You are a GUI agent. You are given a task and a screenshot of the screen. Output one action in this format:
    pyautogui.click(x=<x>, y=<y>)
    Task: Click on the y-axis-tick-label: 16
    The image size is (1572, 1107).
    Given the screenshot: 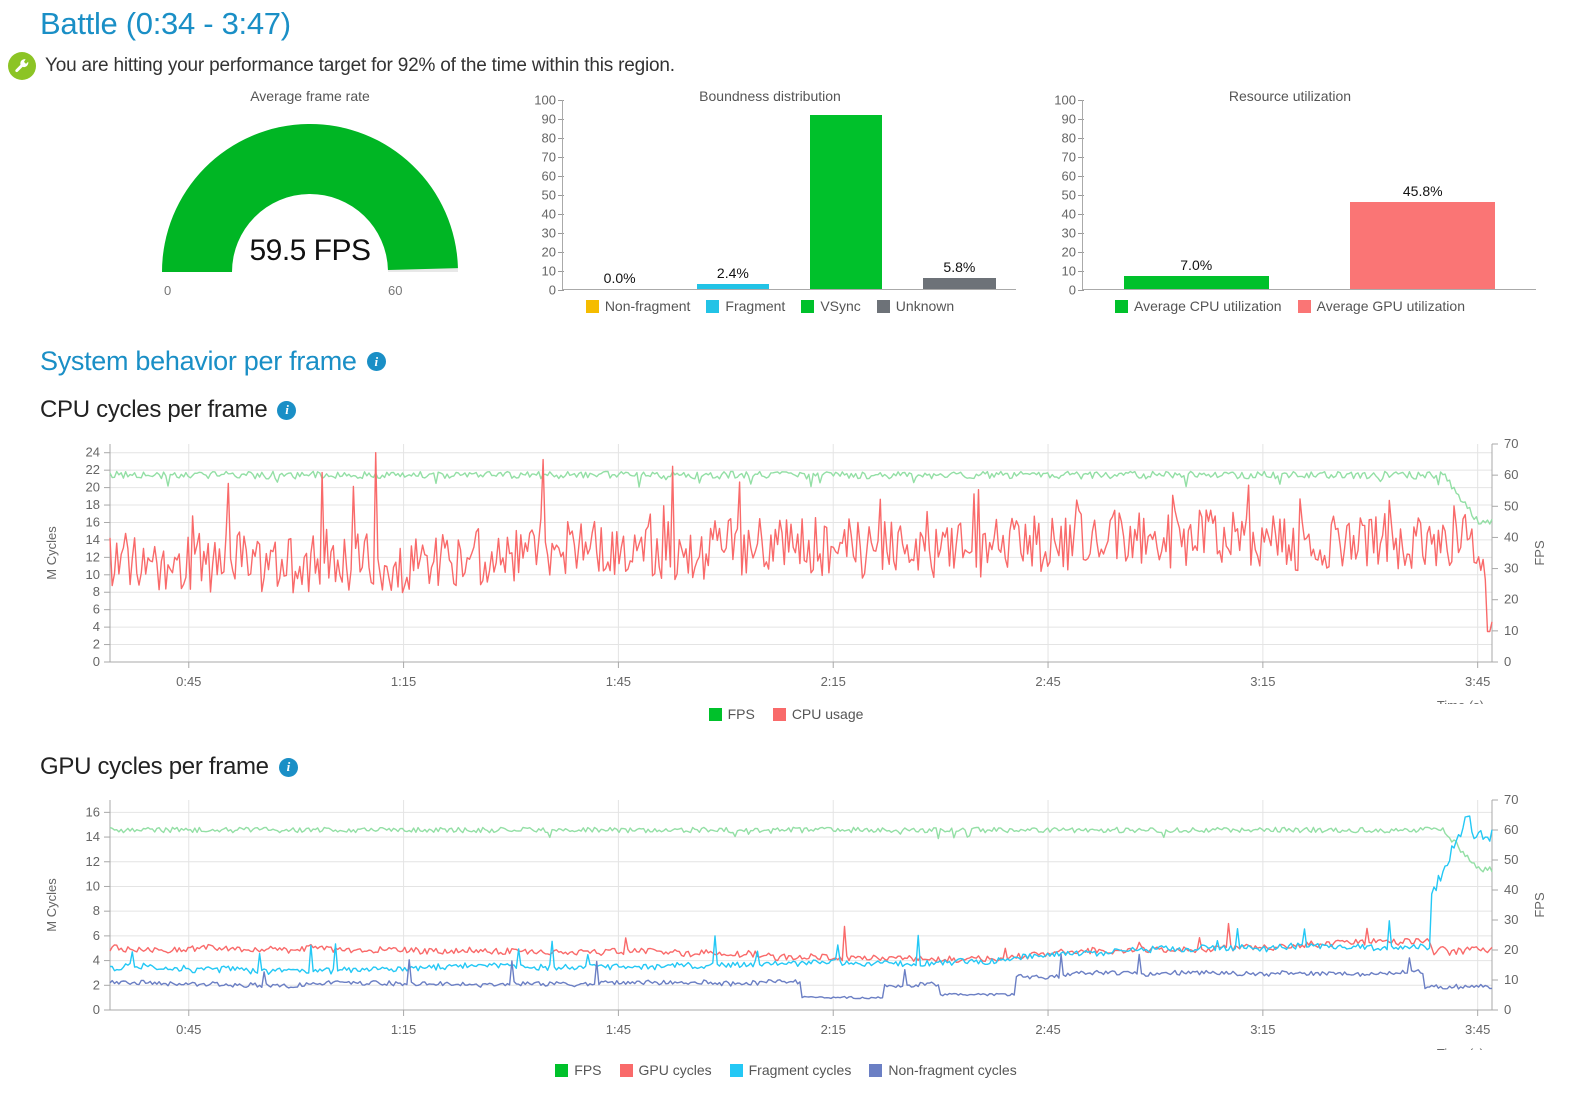 What is the action you would take?
    pyautogui.click(x=93, y=521)
    